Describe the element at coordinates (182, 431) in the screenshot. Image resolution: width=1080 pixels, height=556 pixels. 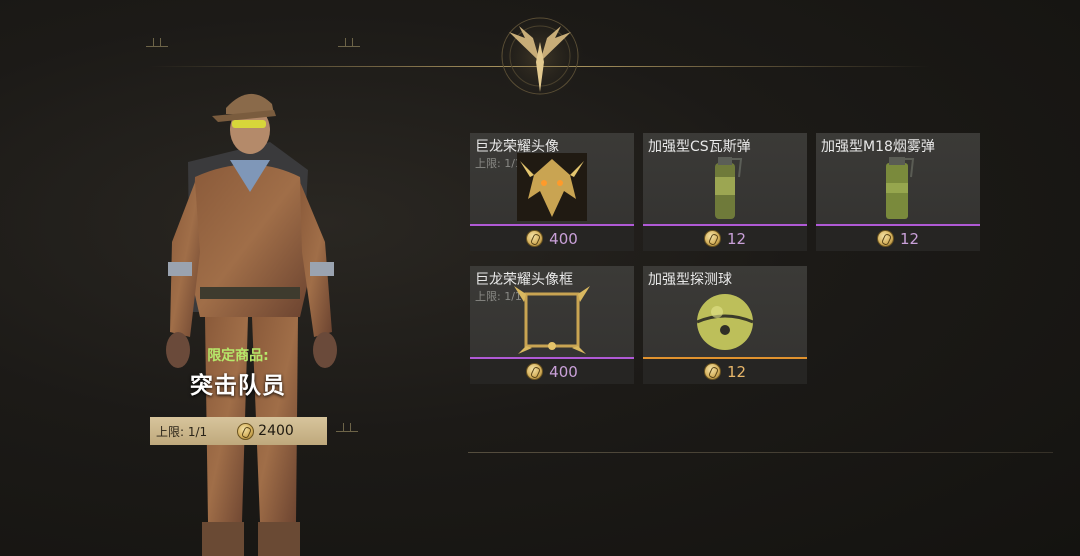
I see `purchase-limit: 上限: 1/1` at that location.